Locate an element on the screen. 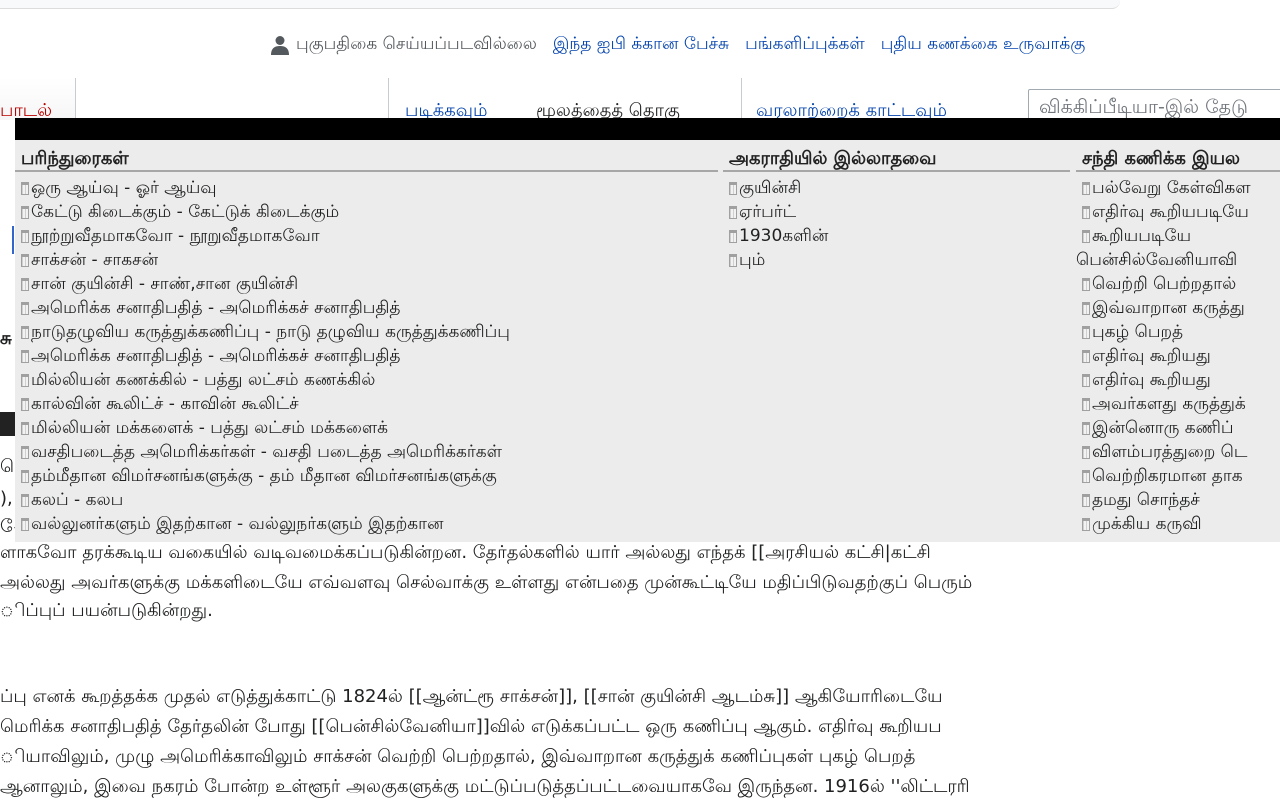  unknown-word-item: பும் is located at coordinates (899, 260).